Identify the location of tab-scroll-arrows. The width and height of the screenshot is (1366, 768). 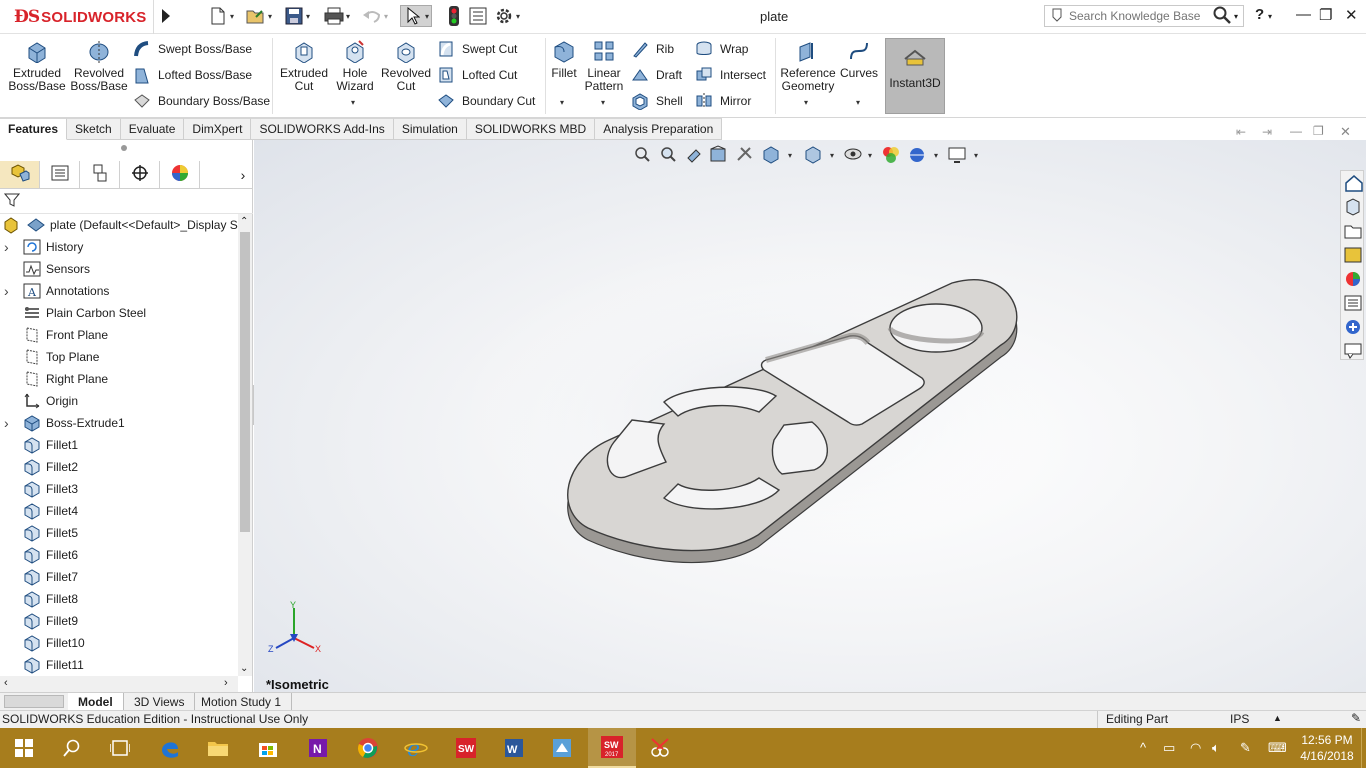
(34, 701).